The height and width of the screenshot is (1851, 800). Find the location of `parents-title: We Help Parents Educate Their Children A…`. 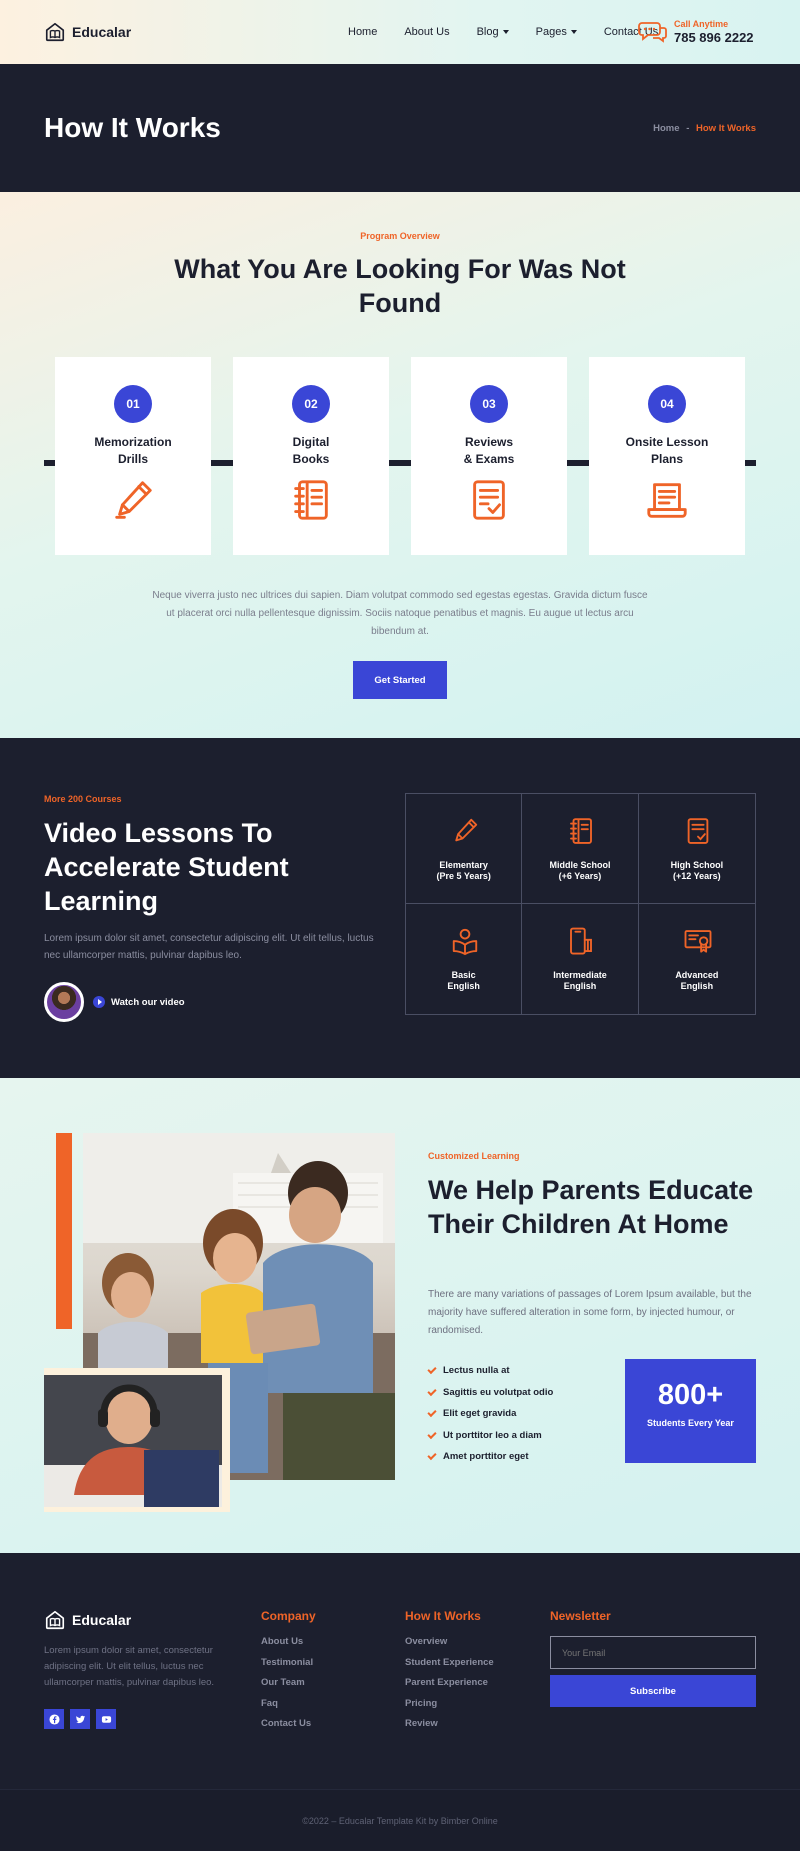

parents-title: We Help Parents Educate Their Children A… is located at coordinates (591, 1207).